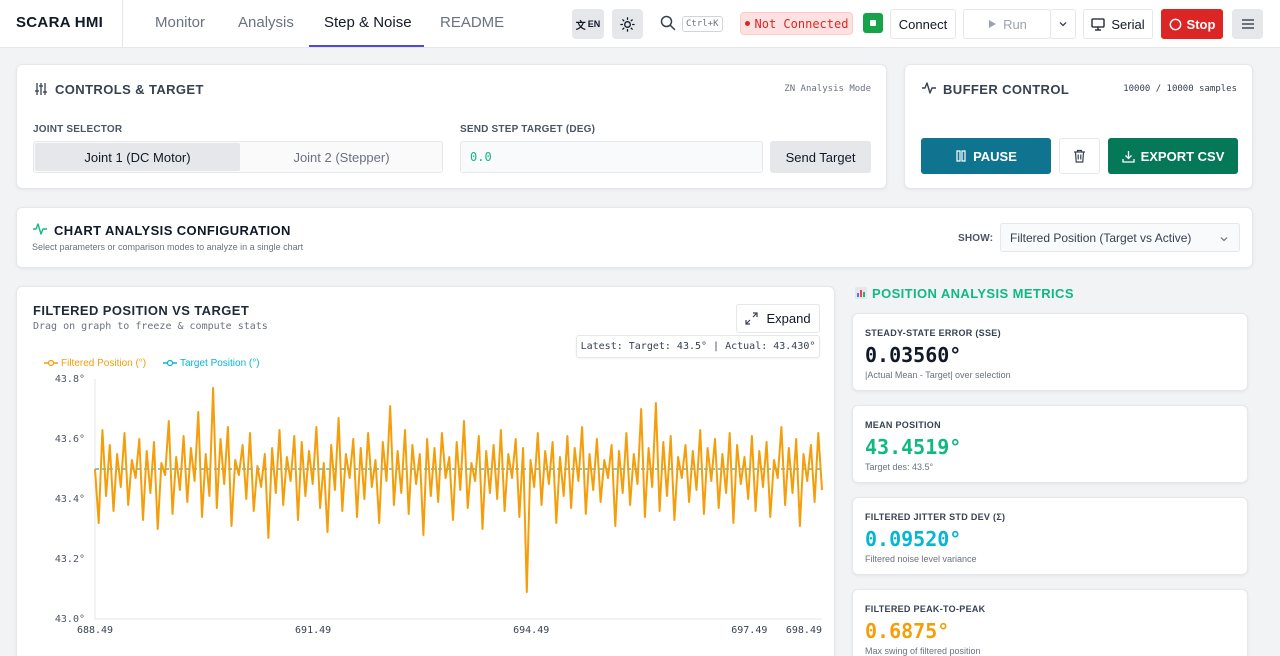 This screenshot has height=656, width=1280. Describe the element at coordinates (580, 26) in the screenshot. I see `translate-icon: 文` at that location.